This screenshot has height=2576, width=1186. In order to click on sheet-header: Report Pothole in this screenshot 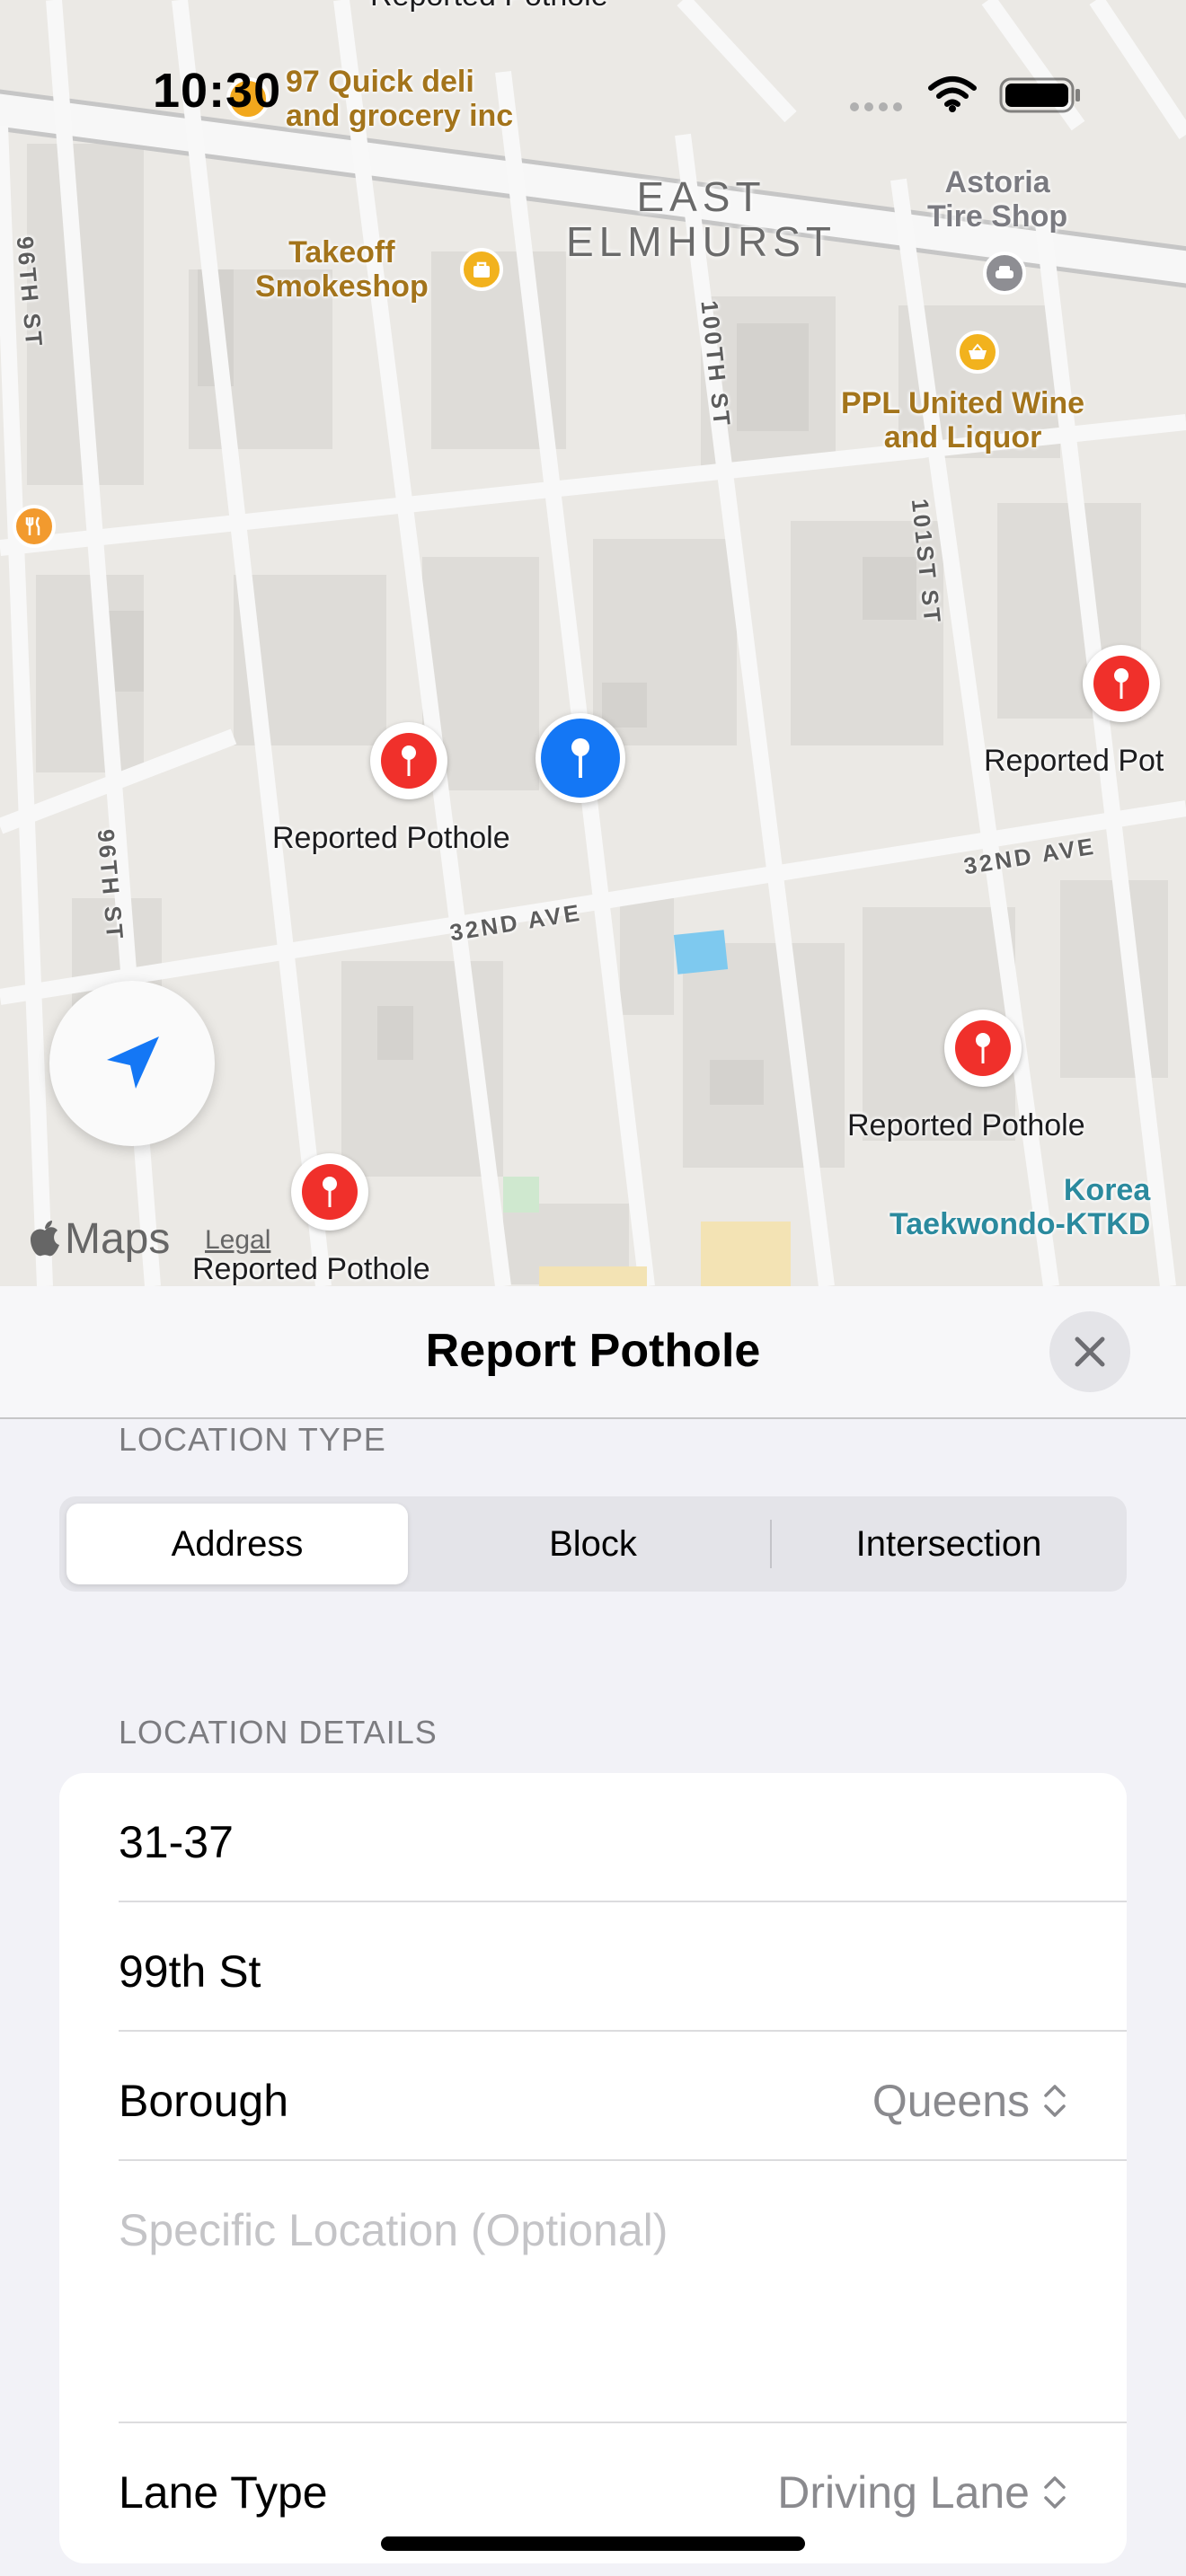, I will do `click(593, 1352)`.